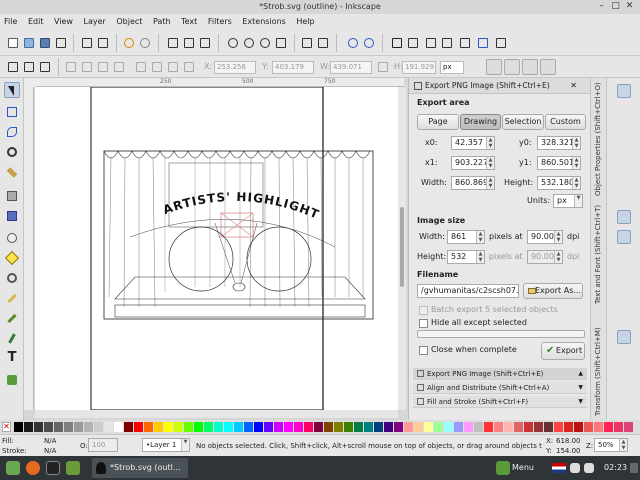 The width and height of the screenshot is (640, 480). Describe the element at coordinates (87, 67) in the screenshot. I see `rotate-cw-icon` at that location.